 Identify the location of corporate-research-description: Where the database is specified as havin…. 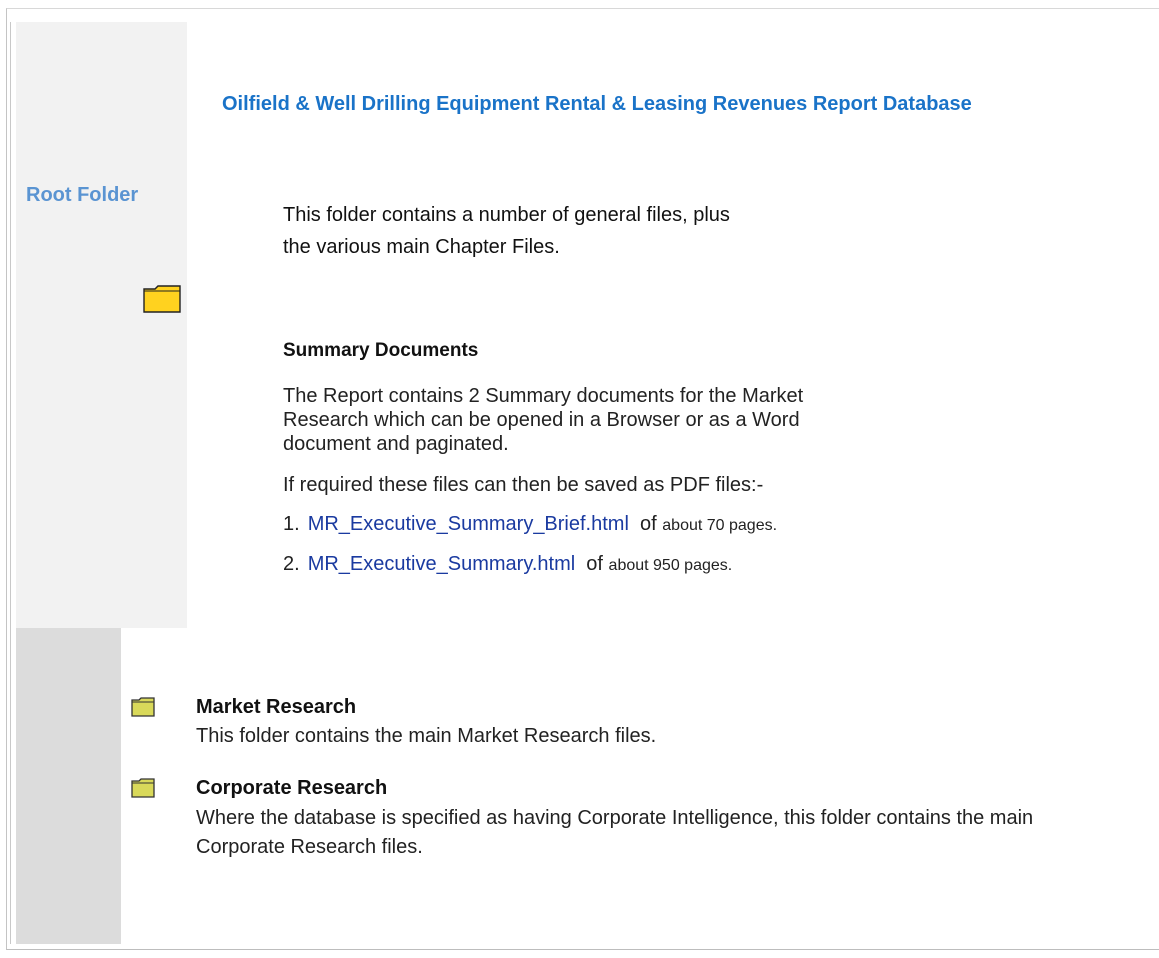
(615, 832).